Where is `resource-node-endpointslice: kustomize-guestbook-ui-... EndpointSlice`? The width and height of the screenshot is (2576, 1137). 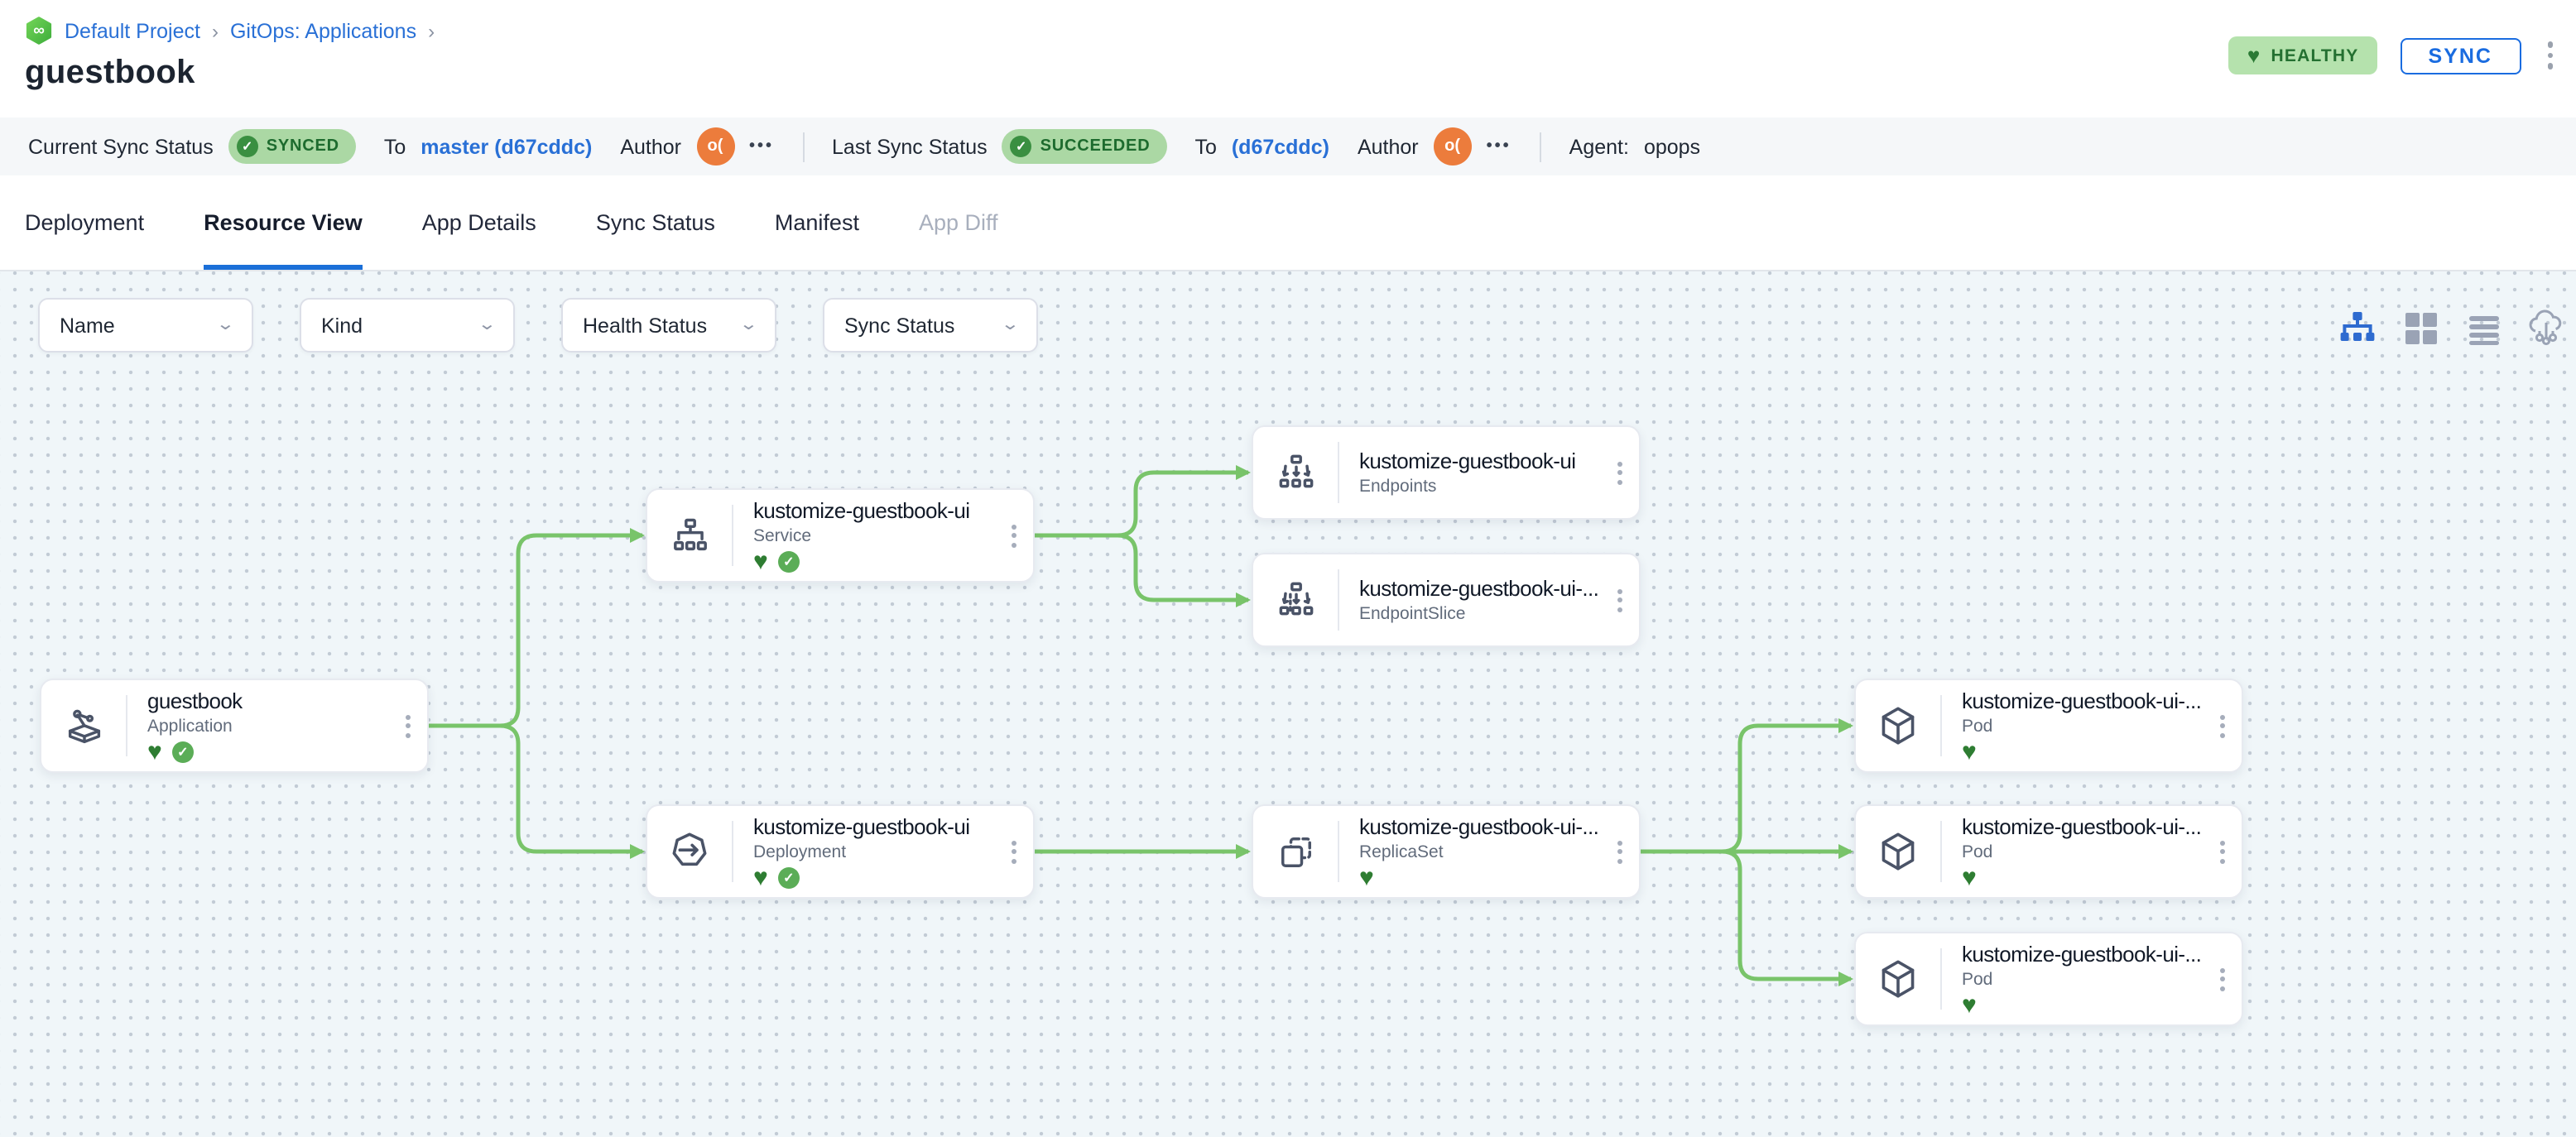
resource-node-endpointslice: kustomize-guestbook-ui-... EndpointSlice is located at coordinates (1446, 600).